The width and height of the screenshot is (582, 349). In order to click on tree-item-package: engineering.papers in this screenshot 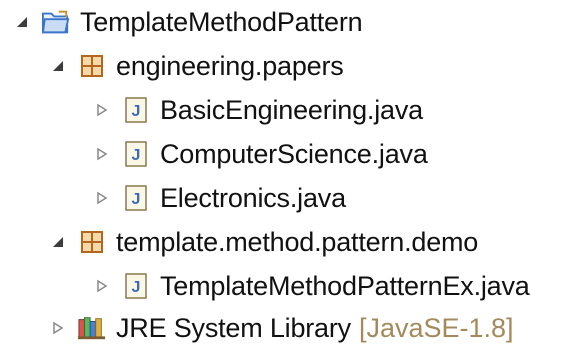, I will do `click(196, 66)`.